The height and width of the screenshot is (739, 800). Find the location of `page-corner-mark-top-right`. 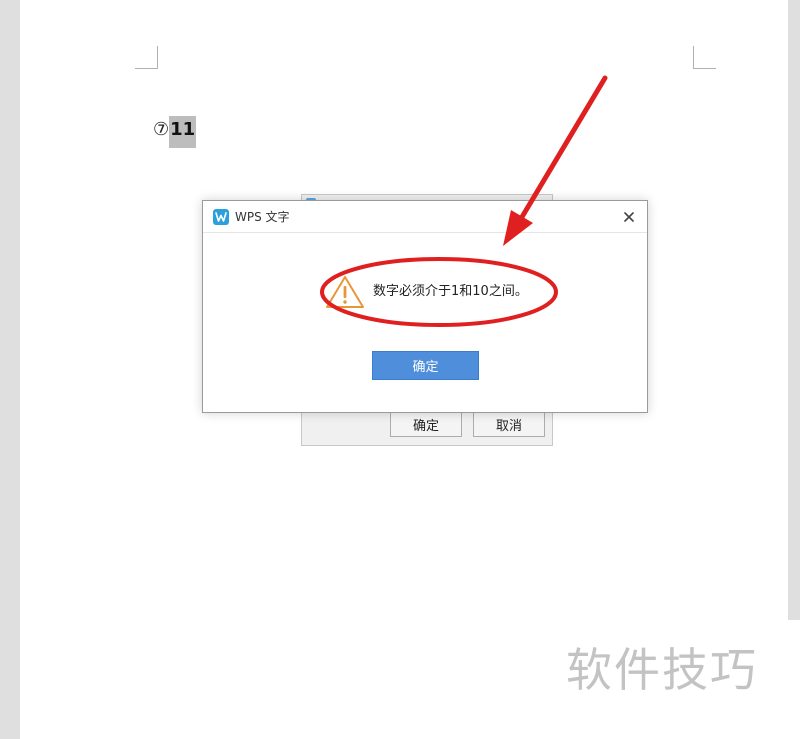

page-corner-mark-top-right is located at coordinates (704, 57).